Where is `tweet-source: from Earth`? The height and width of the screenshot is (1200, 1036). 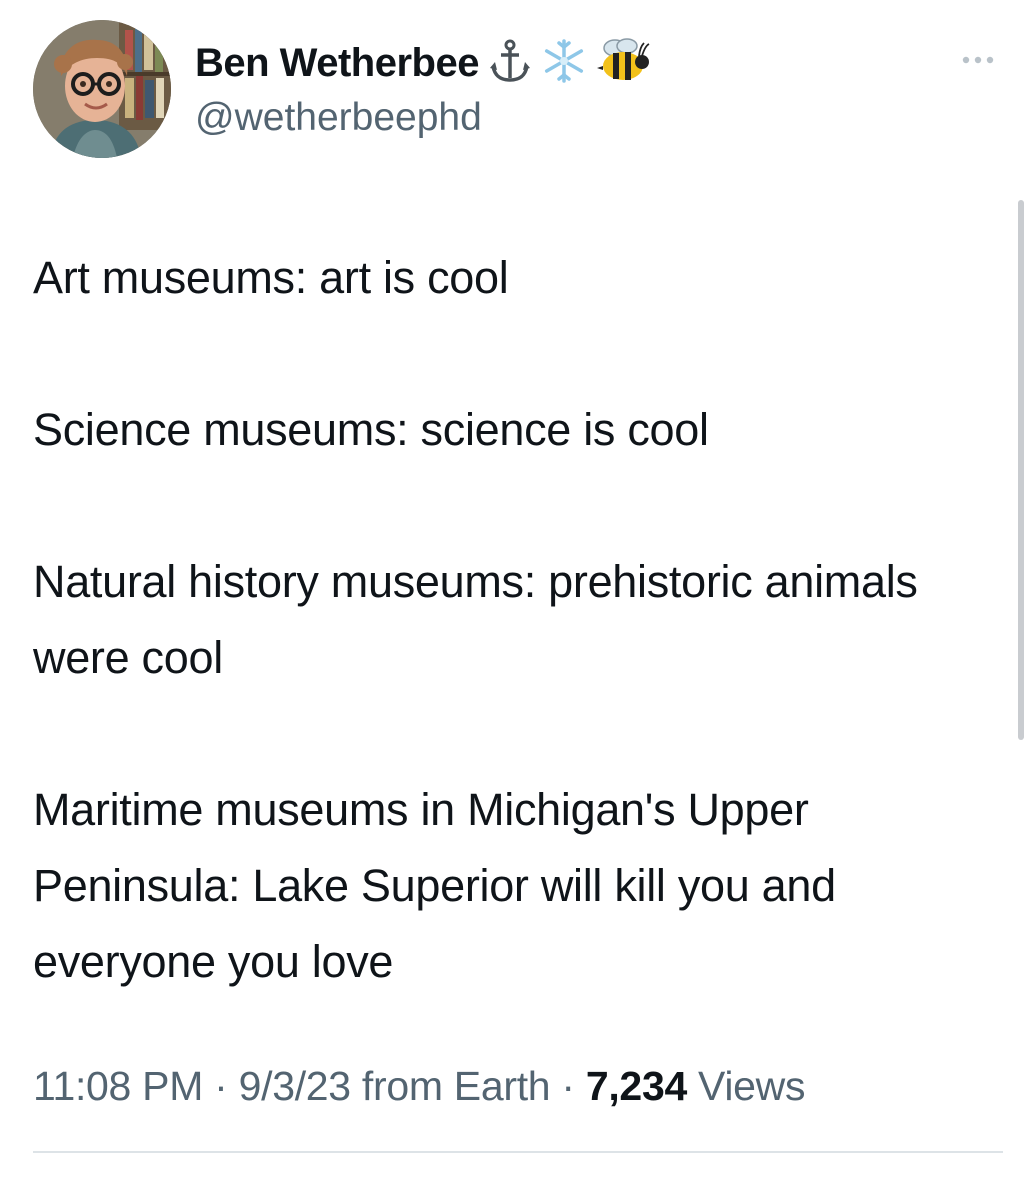
tweet-source: from Earth is located at coordinates (456, 1086).